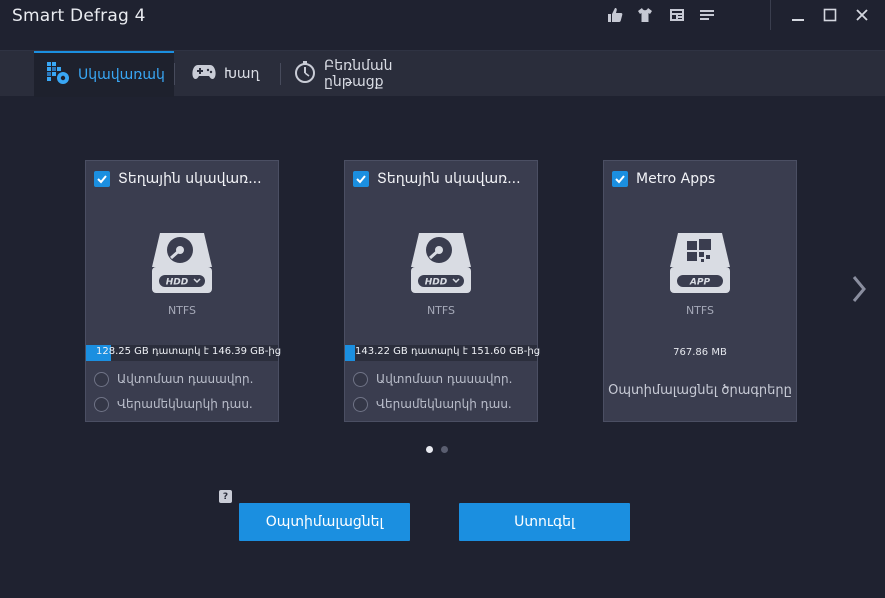 The image size is (885, 598). What do you see at coordinates (358, 74) in the screenshot?
I see `tab-label: Բեռնման ընթացք` at bounding box center [358, 74].